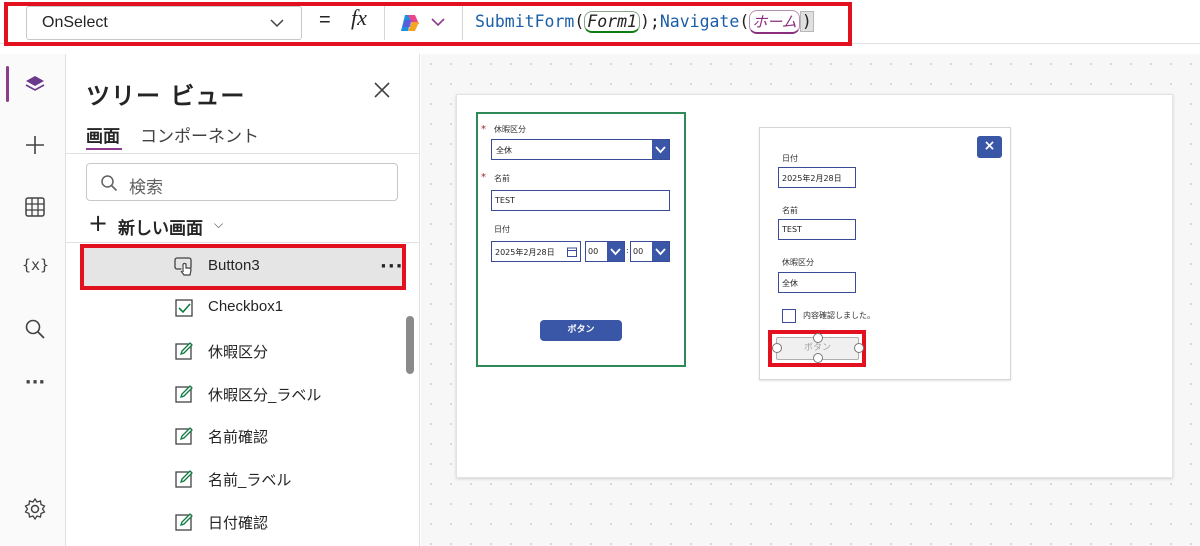  What do you see at coordinates (502, 178) in the screenshot?
I see `name-label: 名前` at bounding box center [502, 178].